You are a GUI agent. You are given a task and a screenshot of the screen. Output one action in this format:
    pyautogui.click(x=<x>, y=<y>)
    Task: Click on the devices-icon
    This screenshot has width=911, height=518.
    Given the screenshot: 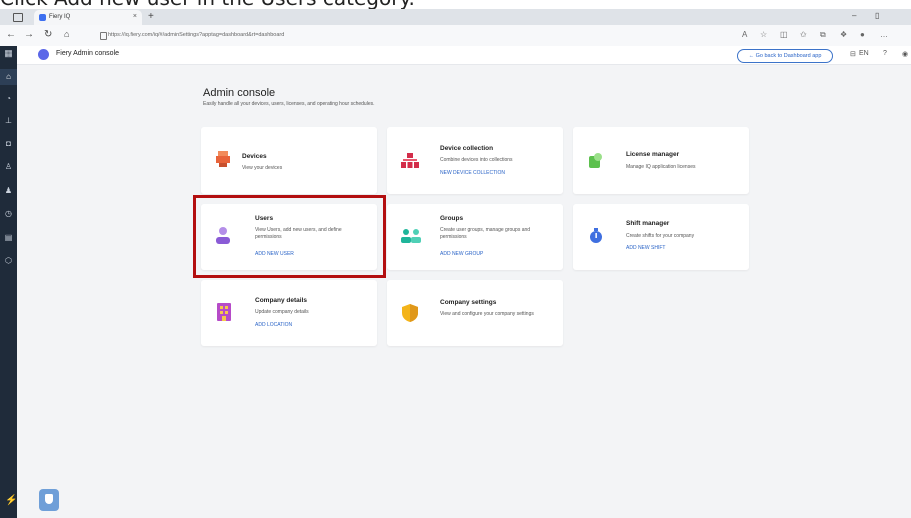 What is the action you would take?
    pyautogui.click(x=223, y=159)
    